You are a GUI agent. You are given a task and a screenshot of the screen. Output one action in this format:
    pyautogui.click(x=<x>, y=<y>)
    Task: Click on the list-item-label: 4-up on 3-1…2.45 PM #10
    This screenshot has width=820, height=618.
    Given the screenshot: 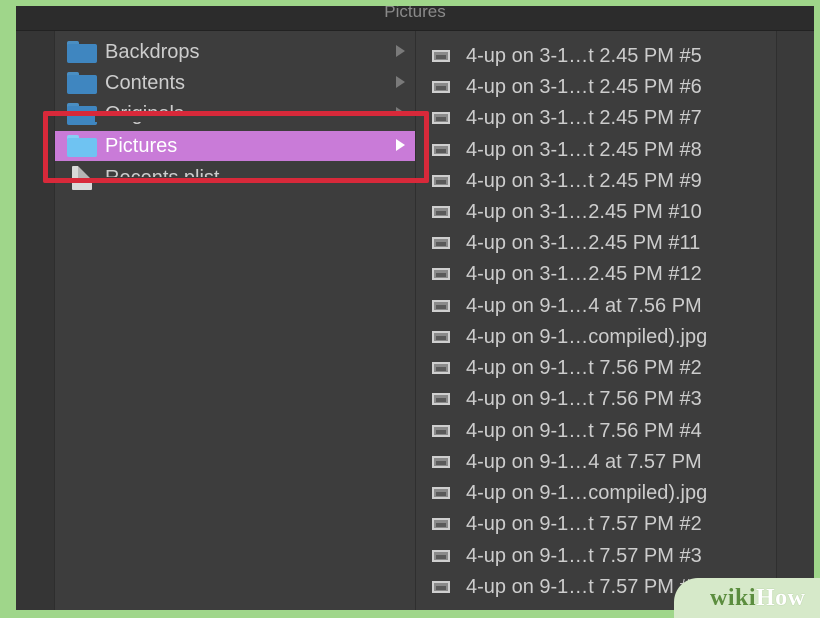 What is the action you would take?
    pyautogui.click(x=584, y=211)
    